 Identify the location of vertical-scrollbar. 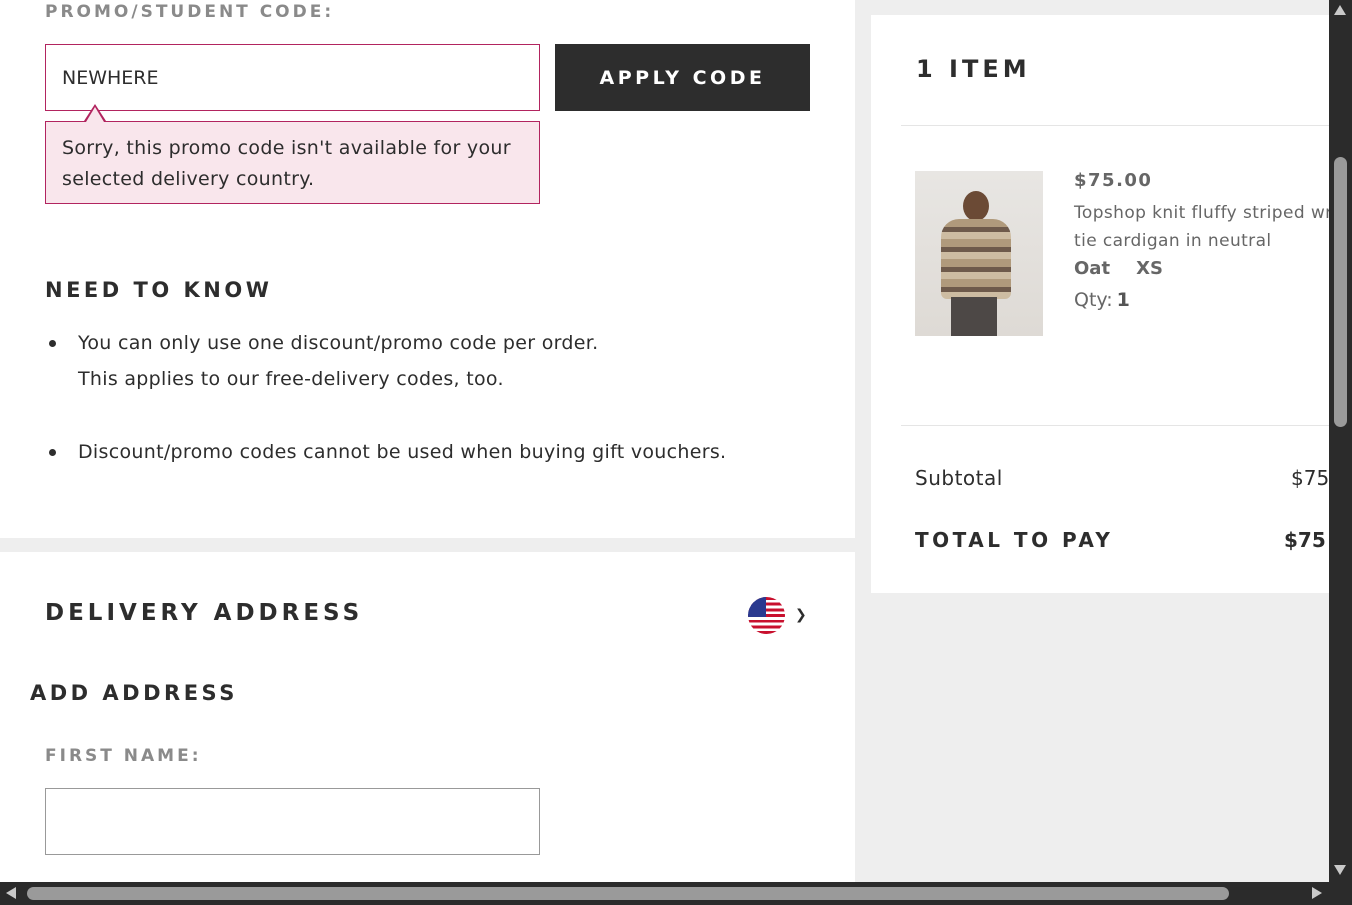
(1340, 441).